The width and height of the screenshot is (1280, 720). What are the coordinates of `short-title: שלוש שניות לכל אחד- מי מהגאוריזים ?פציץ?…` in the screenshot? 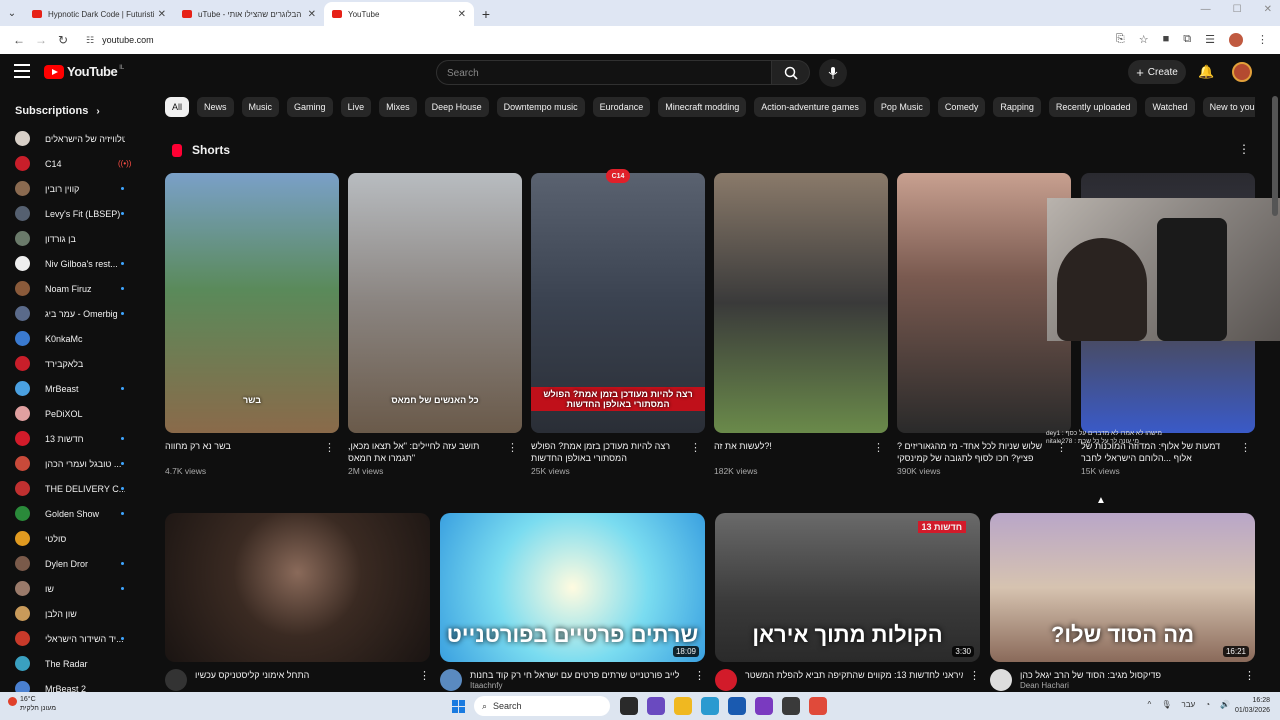 It's located at (984, 452).